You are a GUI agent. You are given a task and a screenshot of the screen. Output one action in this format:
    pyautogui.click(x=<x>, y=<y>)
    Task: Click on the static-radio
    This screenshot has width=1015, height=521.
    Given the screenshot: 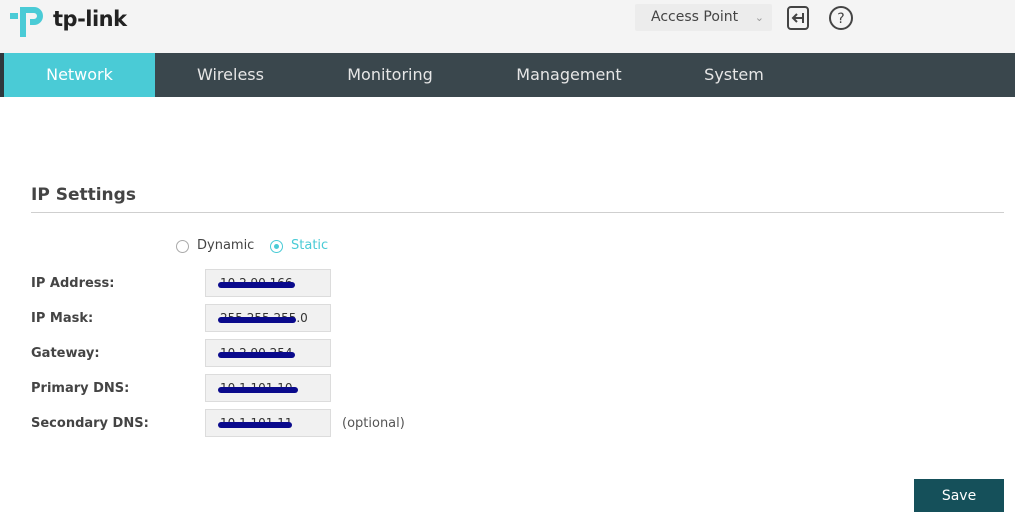 What is the action you would take?
    pyautogui.click(x=276, y=246)
    